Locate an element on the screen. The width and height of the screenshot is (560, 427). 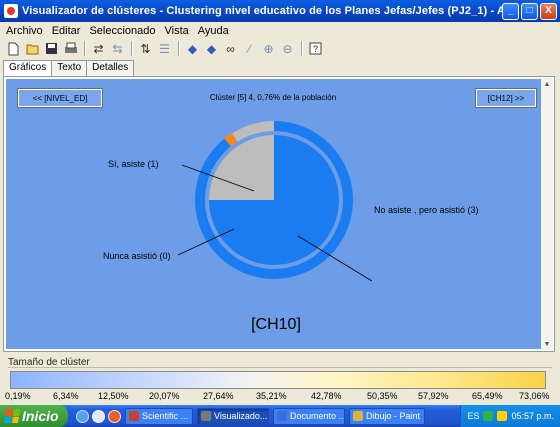
label-no-asiste: No asiste , pero asistió (3) is located at coordinates (426, 210).